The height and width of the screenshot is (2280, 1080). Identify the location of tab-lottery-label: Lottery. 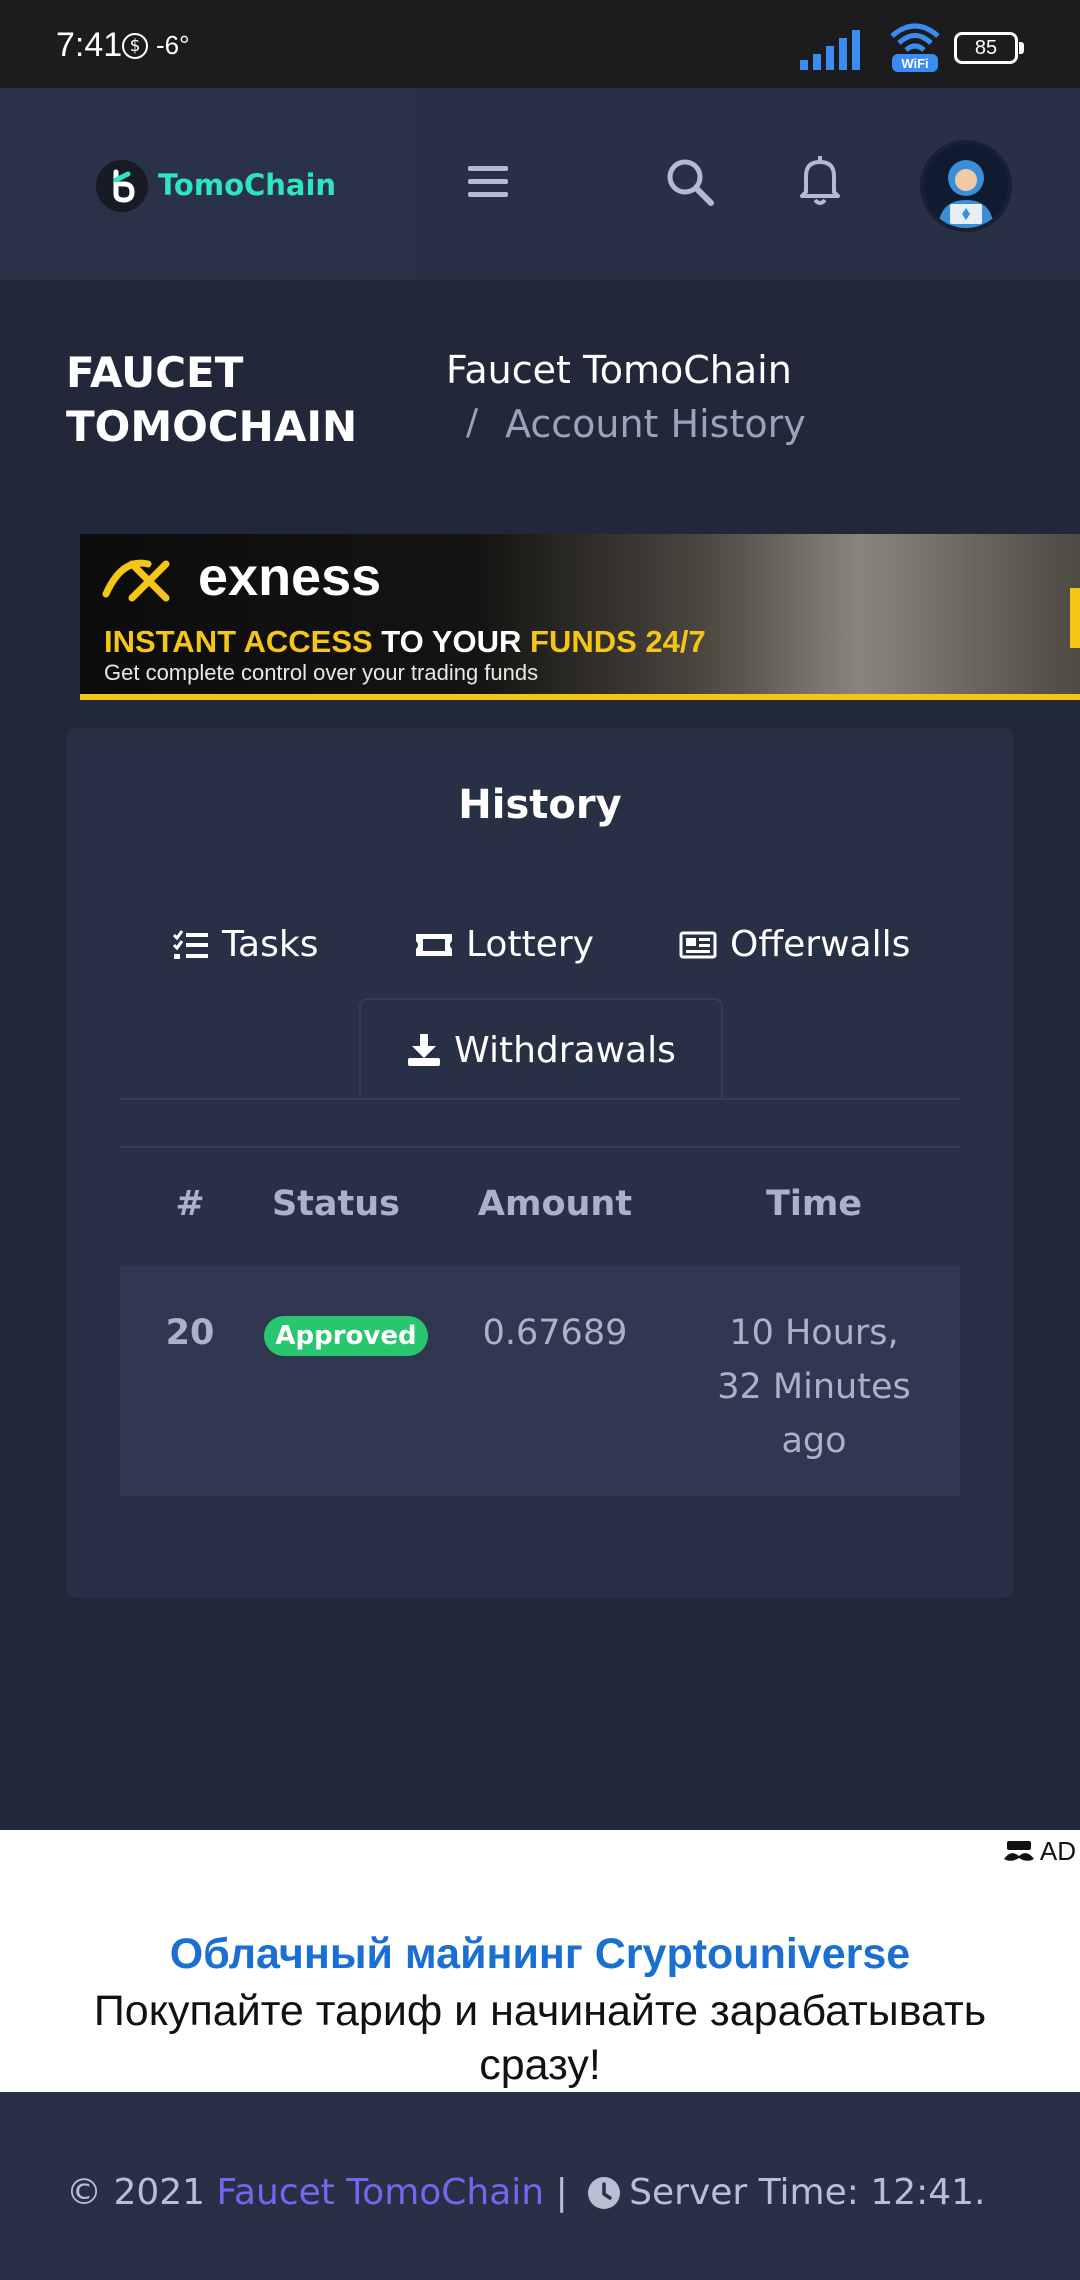
(530, 944).